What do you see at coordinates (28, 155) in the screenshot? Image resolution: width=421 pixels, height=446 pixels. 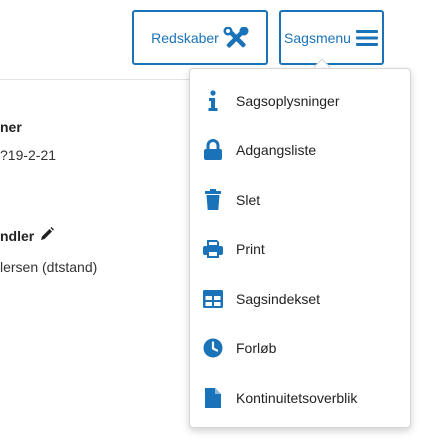 I see `field-value: ?19-2-21` at bounding box center [28, 155].